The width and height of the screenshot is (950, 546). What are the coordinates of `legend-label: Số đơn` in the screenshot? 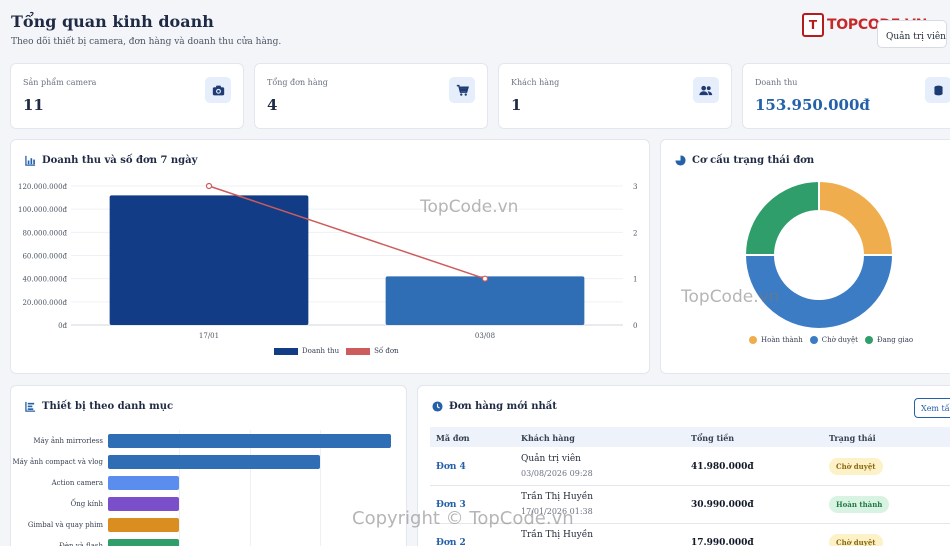 It's located at (386, 351).